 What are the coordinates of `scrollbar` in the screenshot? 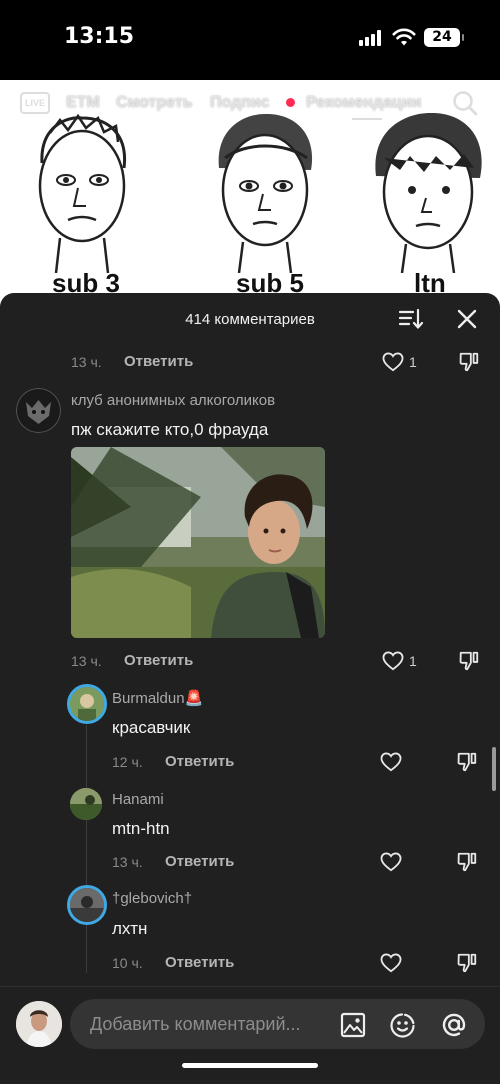 It's located at (494, 769).